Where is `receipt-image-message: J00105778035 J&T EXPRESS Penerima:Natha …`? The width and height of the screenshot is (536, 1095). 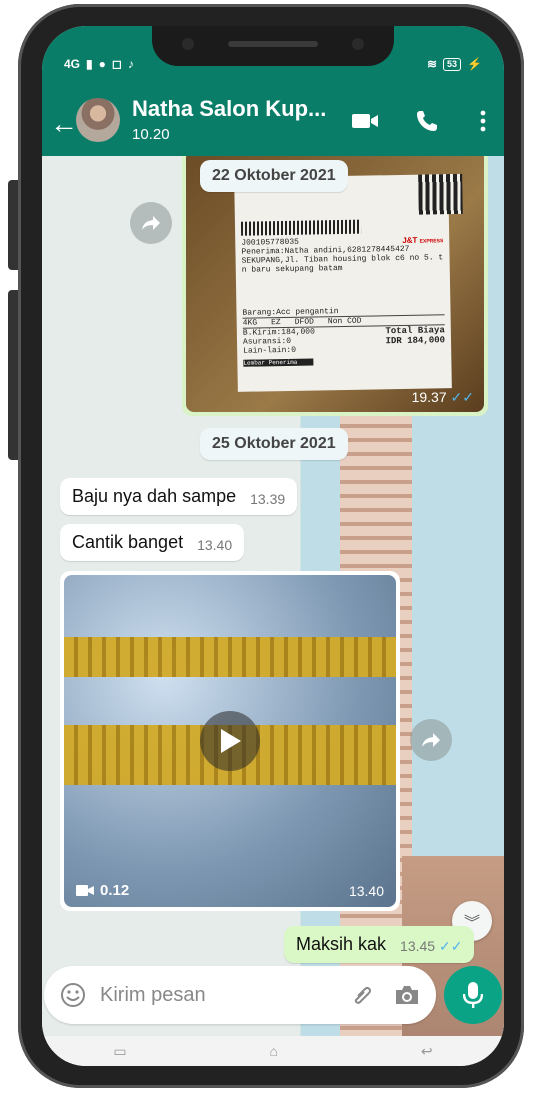
receipt-image-message: J00105778035 J&T EXPRESS Penerima:Natha … is located at coordinates (335, 286).